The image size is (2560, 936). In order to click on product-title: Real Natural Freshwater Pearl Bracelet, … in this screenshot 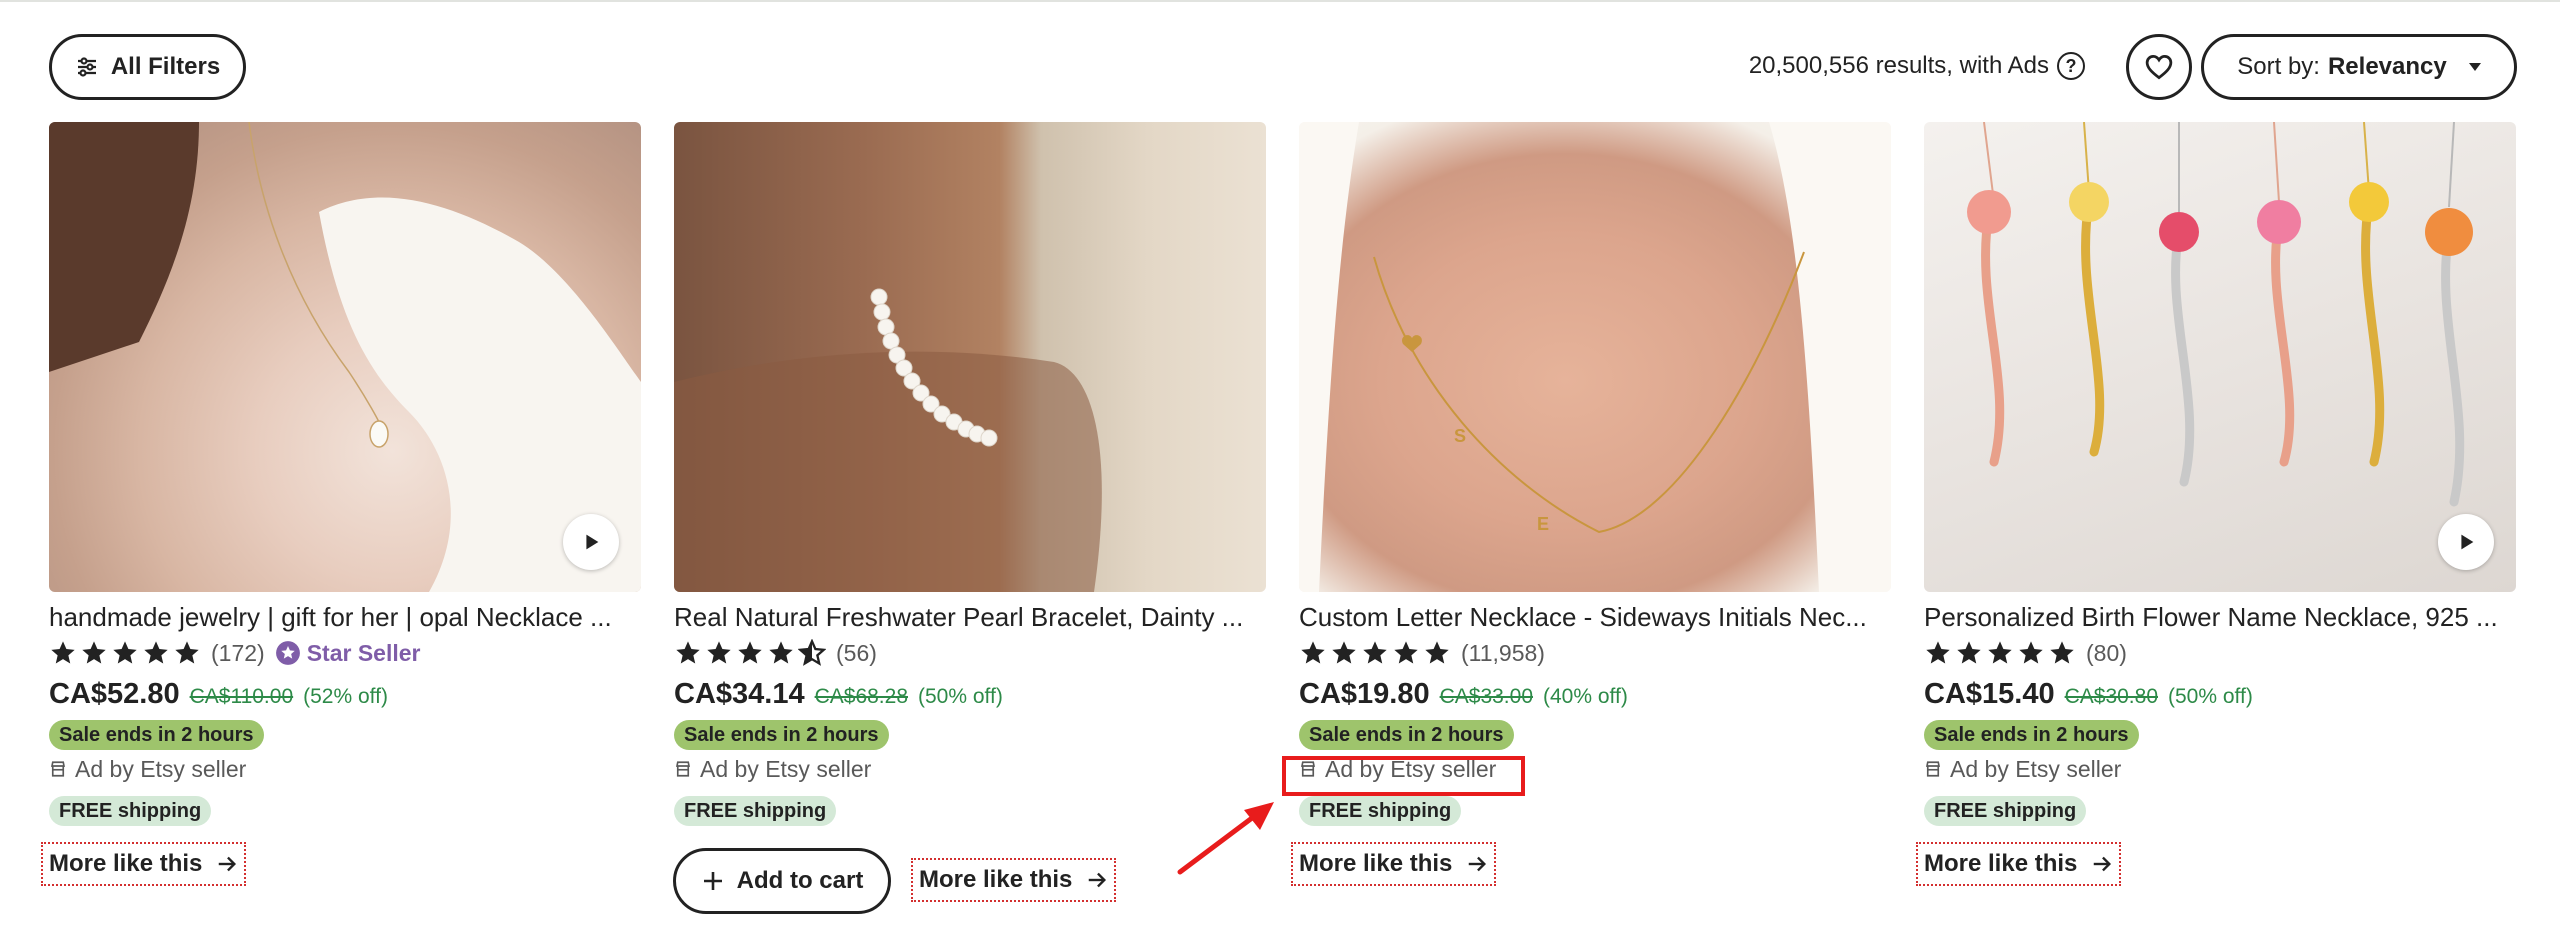, I will do `click(970, 617)`.